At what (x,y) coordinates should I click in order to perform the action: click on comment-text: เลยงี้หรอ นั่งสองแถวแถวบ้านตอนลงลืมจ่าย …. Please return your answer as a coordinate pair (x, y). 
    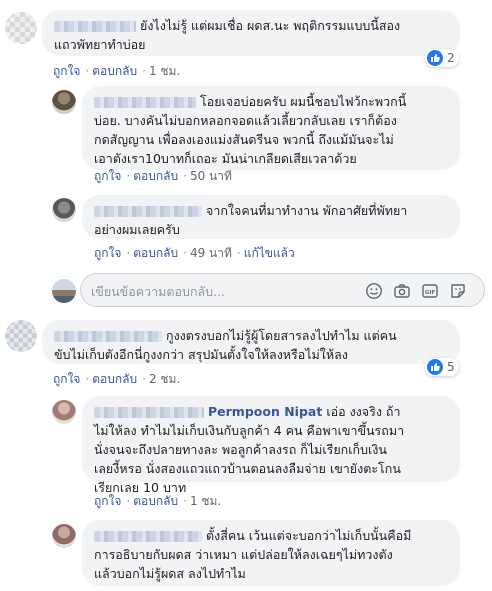
    Looking at the image, I should click on (247, 468).